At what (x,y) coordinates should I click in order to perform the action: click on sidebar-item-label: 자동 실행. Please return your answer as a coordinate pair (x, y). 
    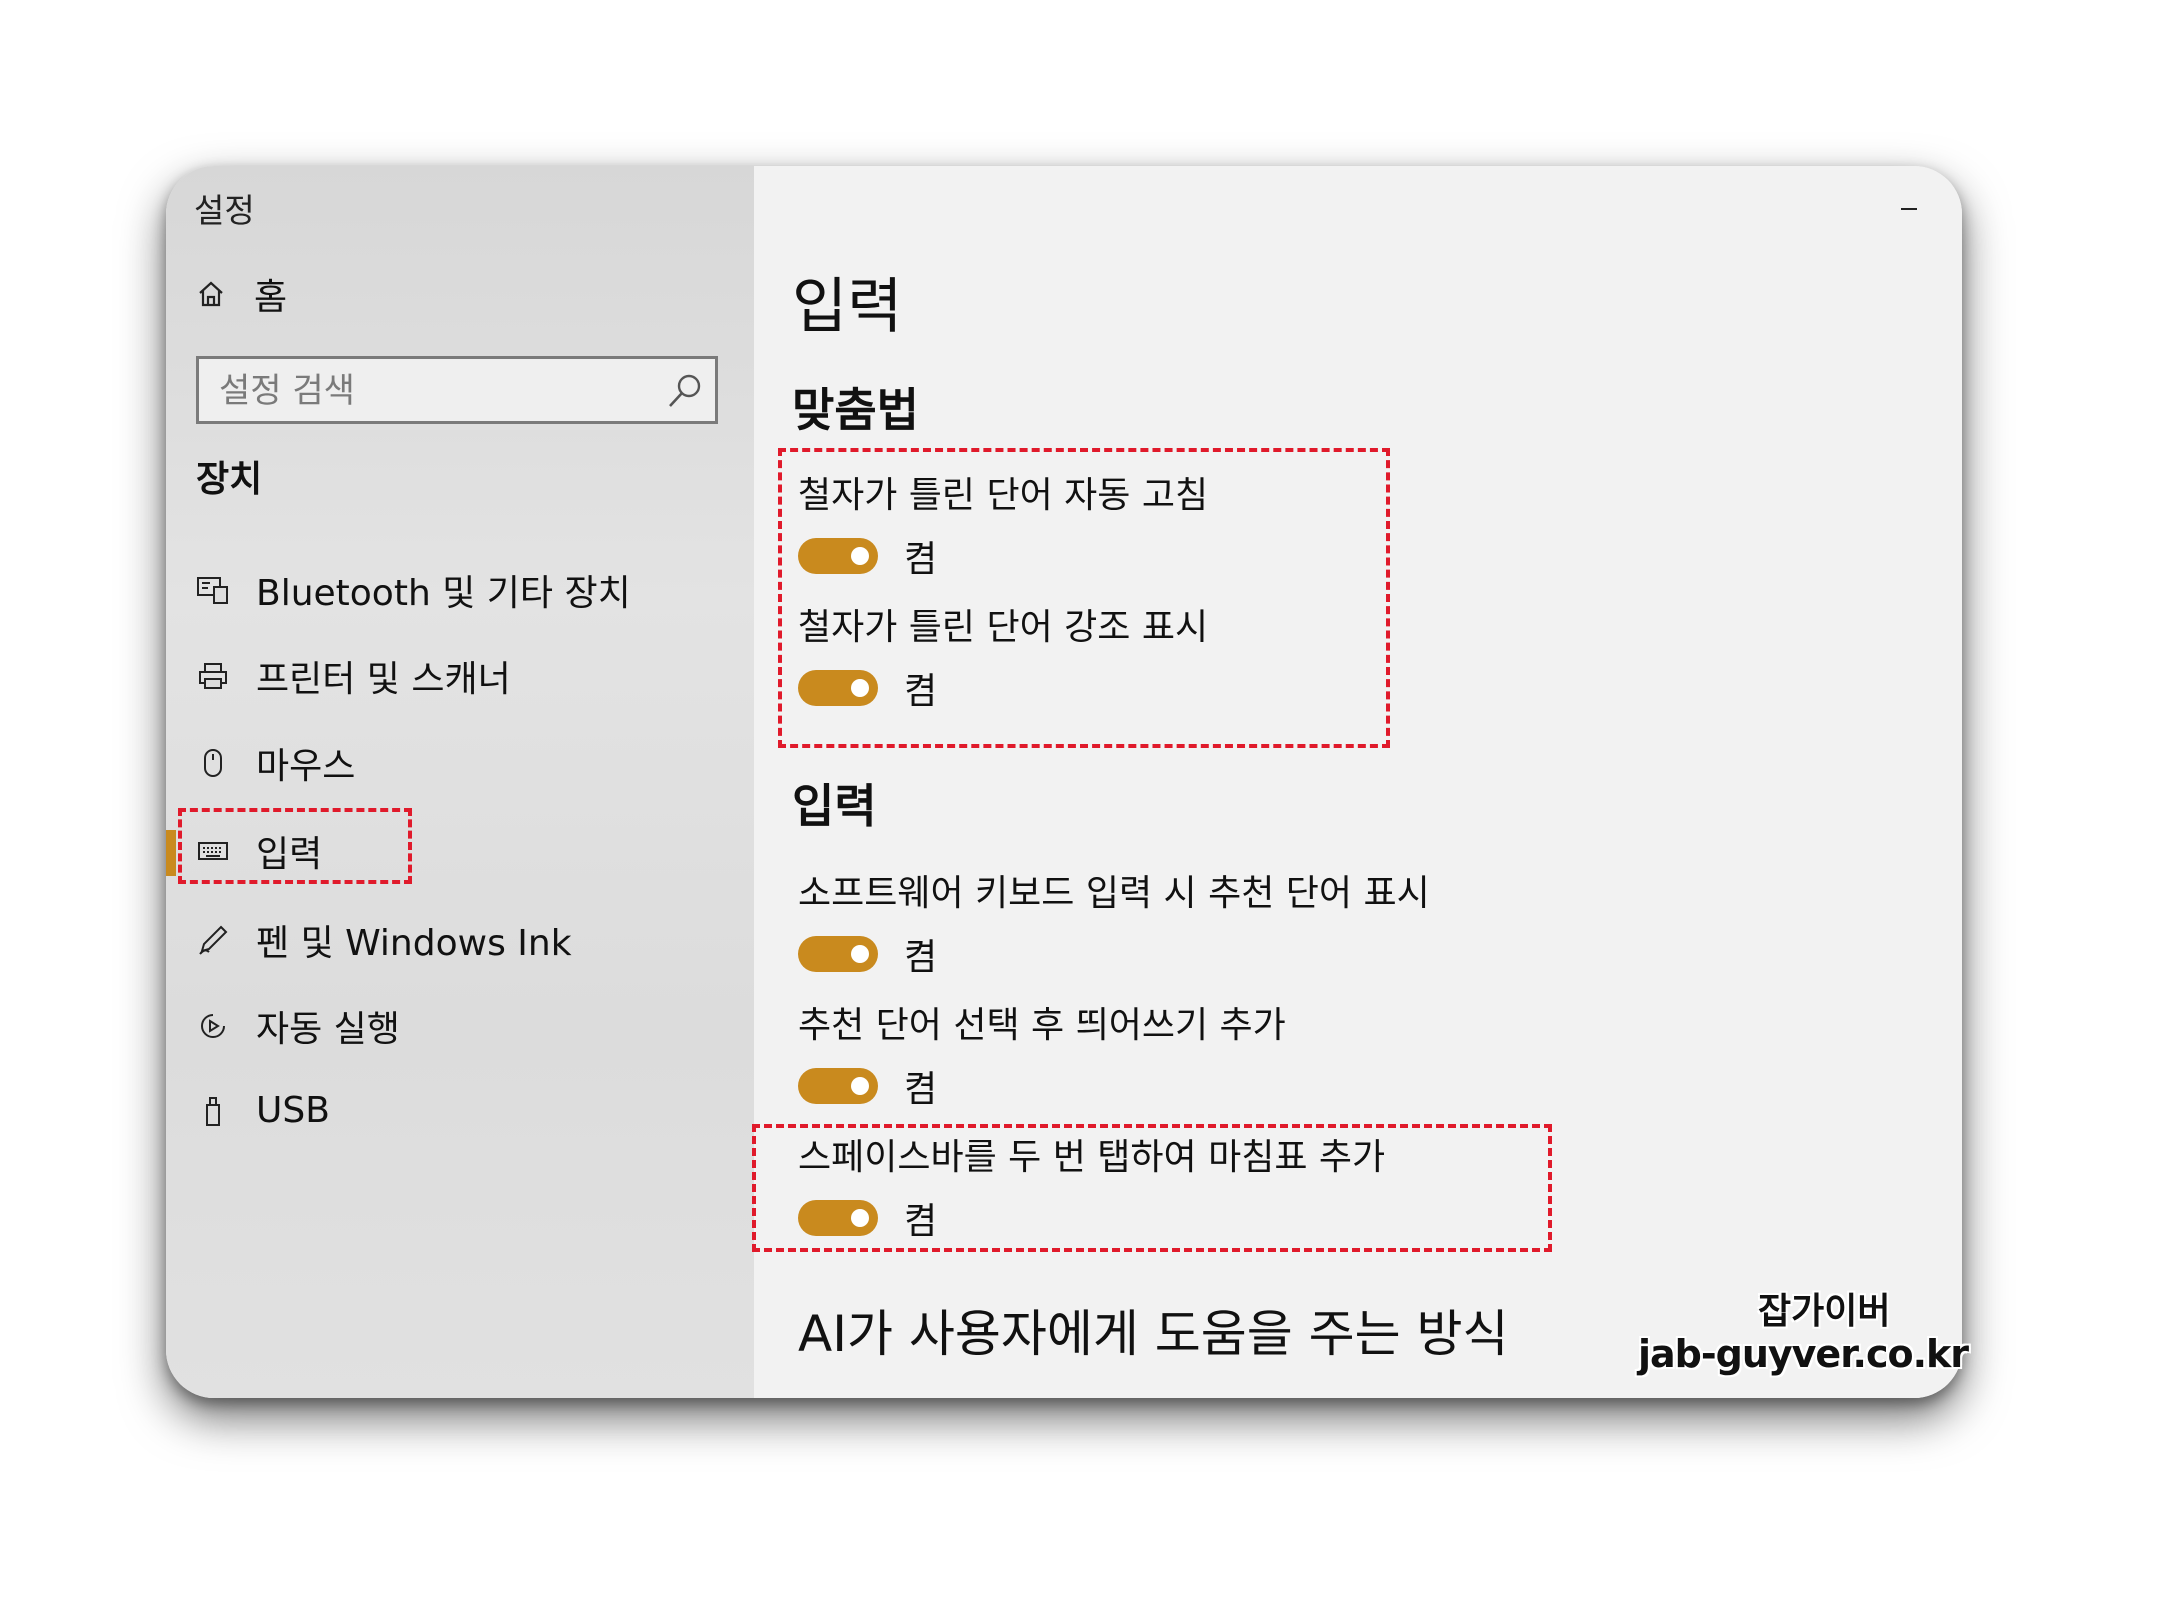
    Looking at the image, I should click on (328, 1029).